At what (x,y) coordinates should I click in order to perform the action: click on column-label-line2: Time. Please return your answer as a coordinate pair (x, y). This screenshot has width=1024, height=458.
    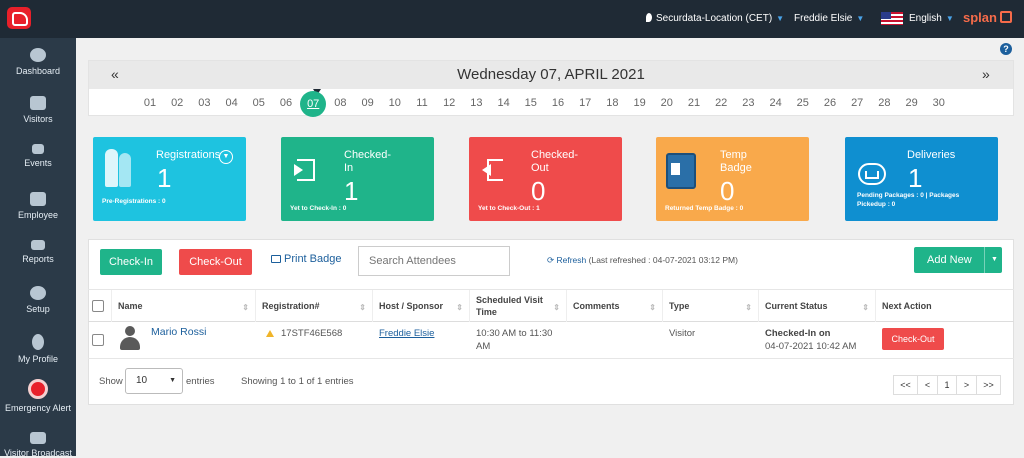
    Looking at the image, I should click on (486, 312).